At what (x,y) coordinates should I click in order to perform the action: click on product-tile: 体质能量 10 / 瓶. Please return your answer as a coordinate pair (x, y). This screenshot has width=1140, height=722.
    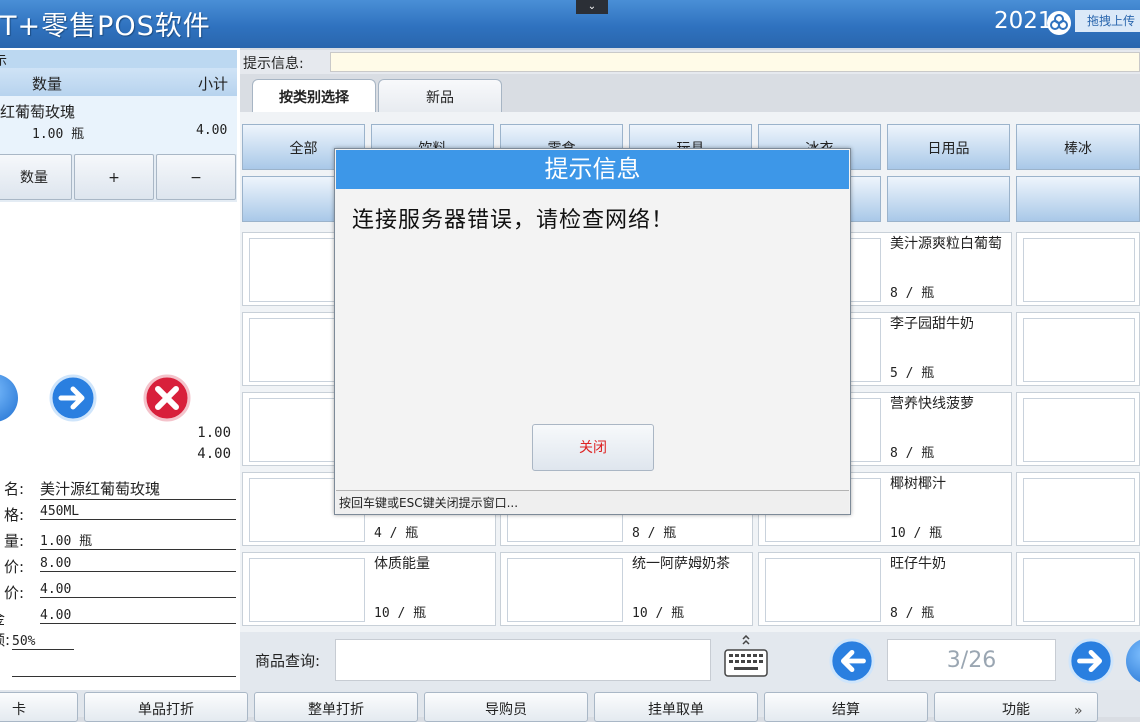
    Looking at the image, I should click on (369, 589).